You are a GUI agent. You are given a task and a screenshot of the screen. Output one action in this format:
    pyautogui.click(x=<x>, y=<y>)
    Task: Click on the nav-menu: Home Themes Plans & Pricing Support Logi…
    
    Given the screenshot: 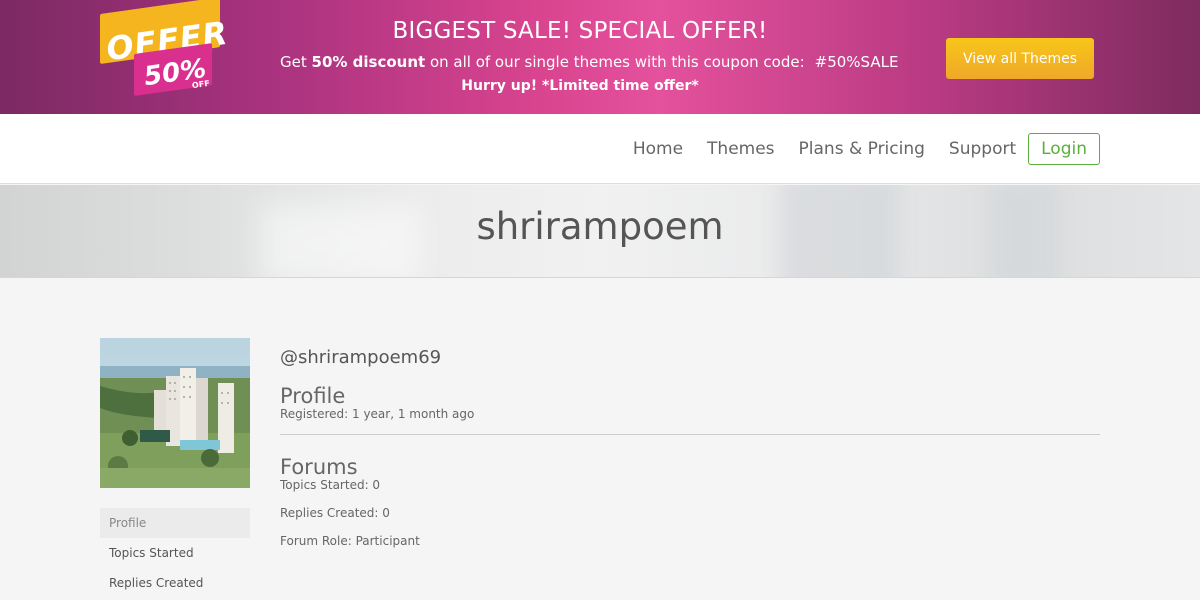 What is the action you would take?
    pyautogui.click(x=854, y=149)
    